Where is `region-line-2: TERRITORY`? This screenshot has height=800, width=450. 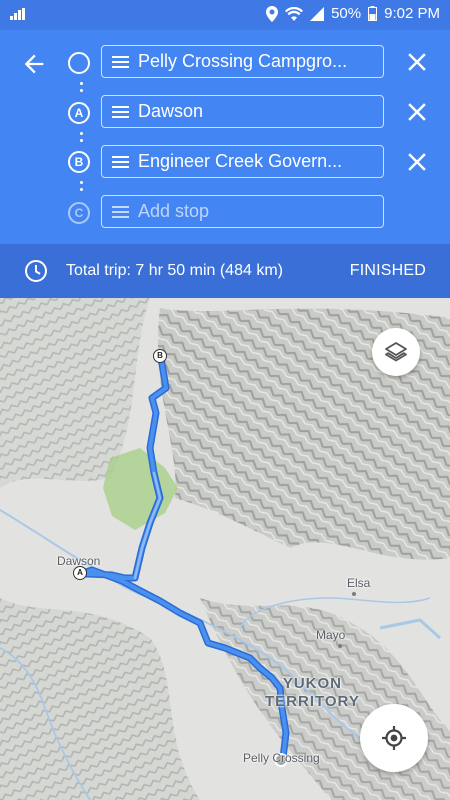
region-line-2: TERRITORY is located at coordinates (312, 701).